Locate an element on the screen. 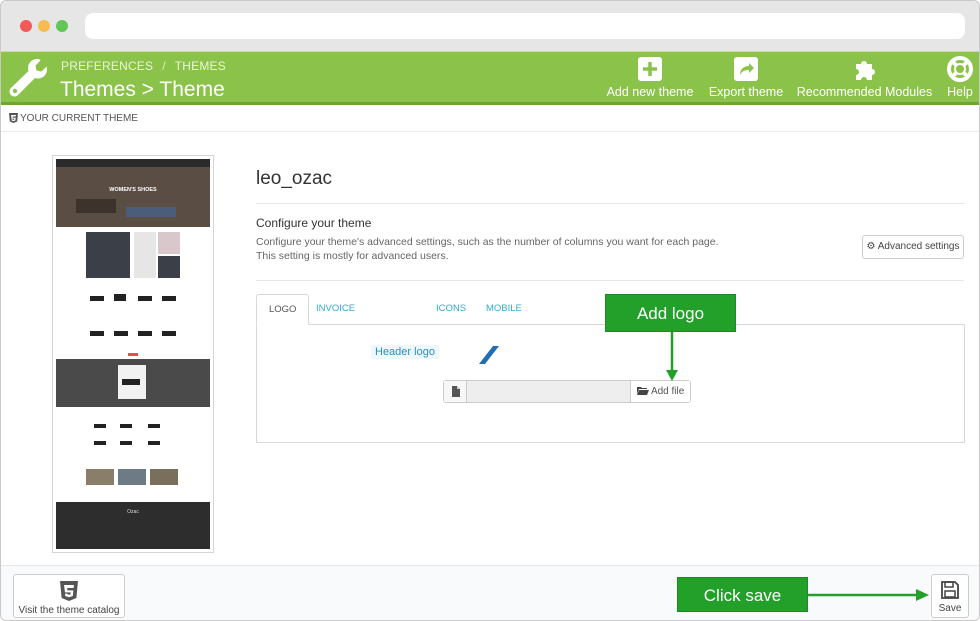 This screenshot has width=980, height=621. add-new-theme-button: Add new theme is located at coordinates (650, 77).